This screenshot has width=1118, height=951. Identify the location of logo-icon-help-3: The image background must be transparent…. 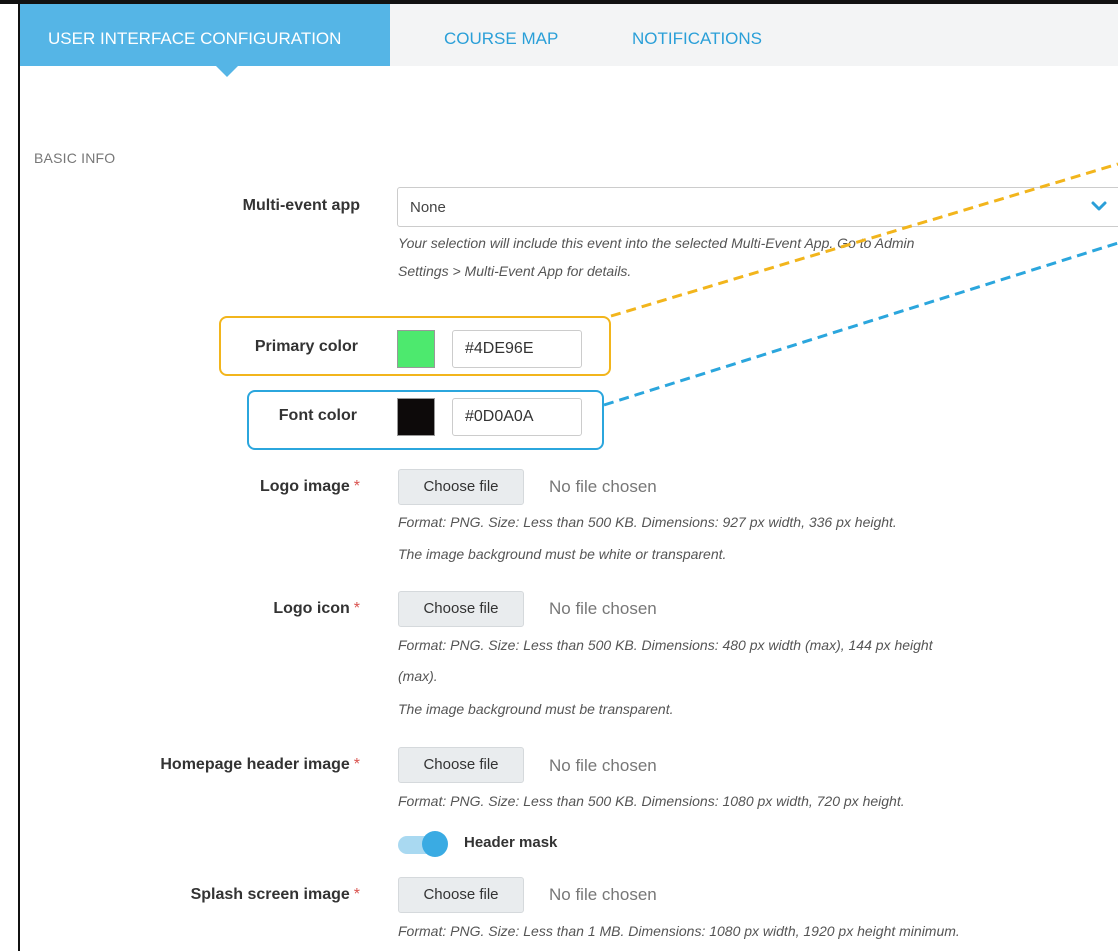
(536, 709).